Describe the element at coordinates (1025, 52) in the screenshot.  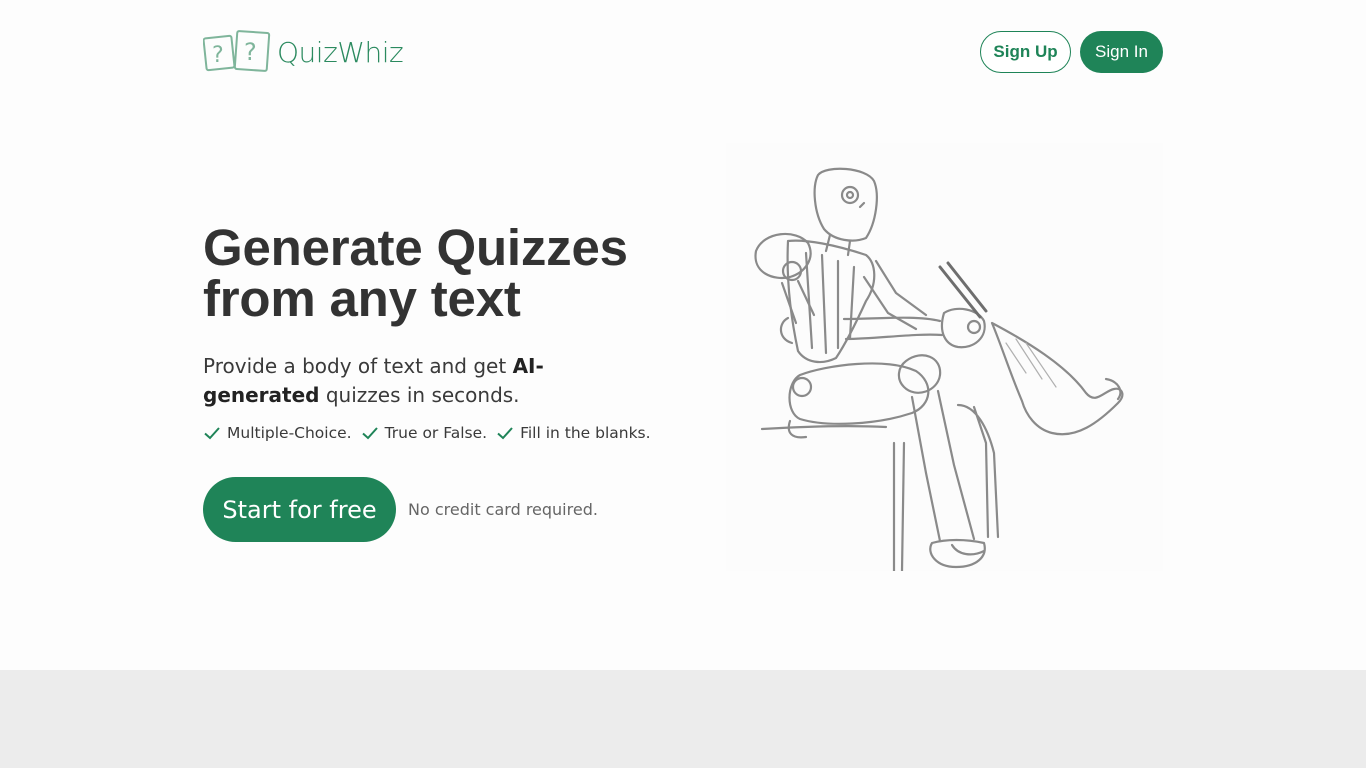
I see `sign-up-button: Sign Up` at that location.